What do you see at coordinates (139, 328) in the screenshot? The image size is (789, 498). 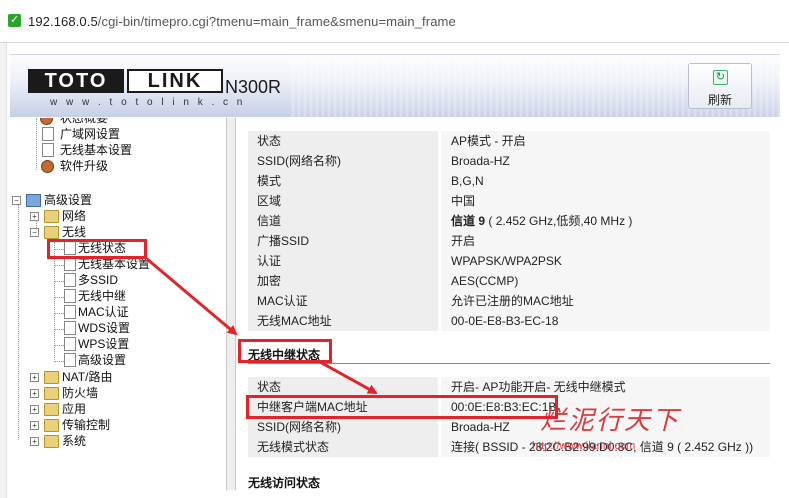 I see `tree-item-wds: WDS设置` at bounding box center [139, 328].